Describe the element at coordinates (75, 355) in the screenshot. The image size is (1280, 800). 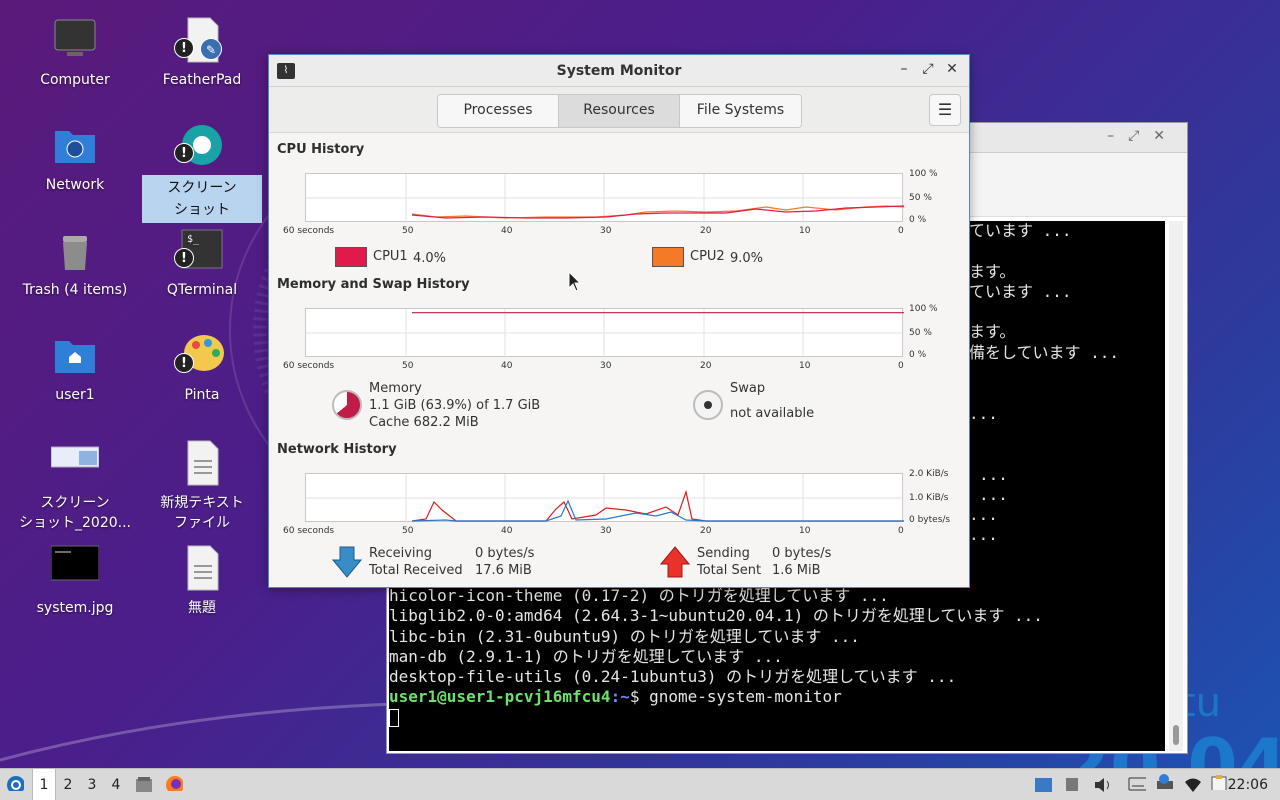
I see `home-folder-icon` at that location.